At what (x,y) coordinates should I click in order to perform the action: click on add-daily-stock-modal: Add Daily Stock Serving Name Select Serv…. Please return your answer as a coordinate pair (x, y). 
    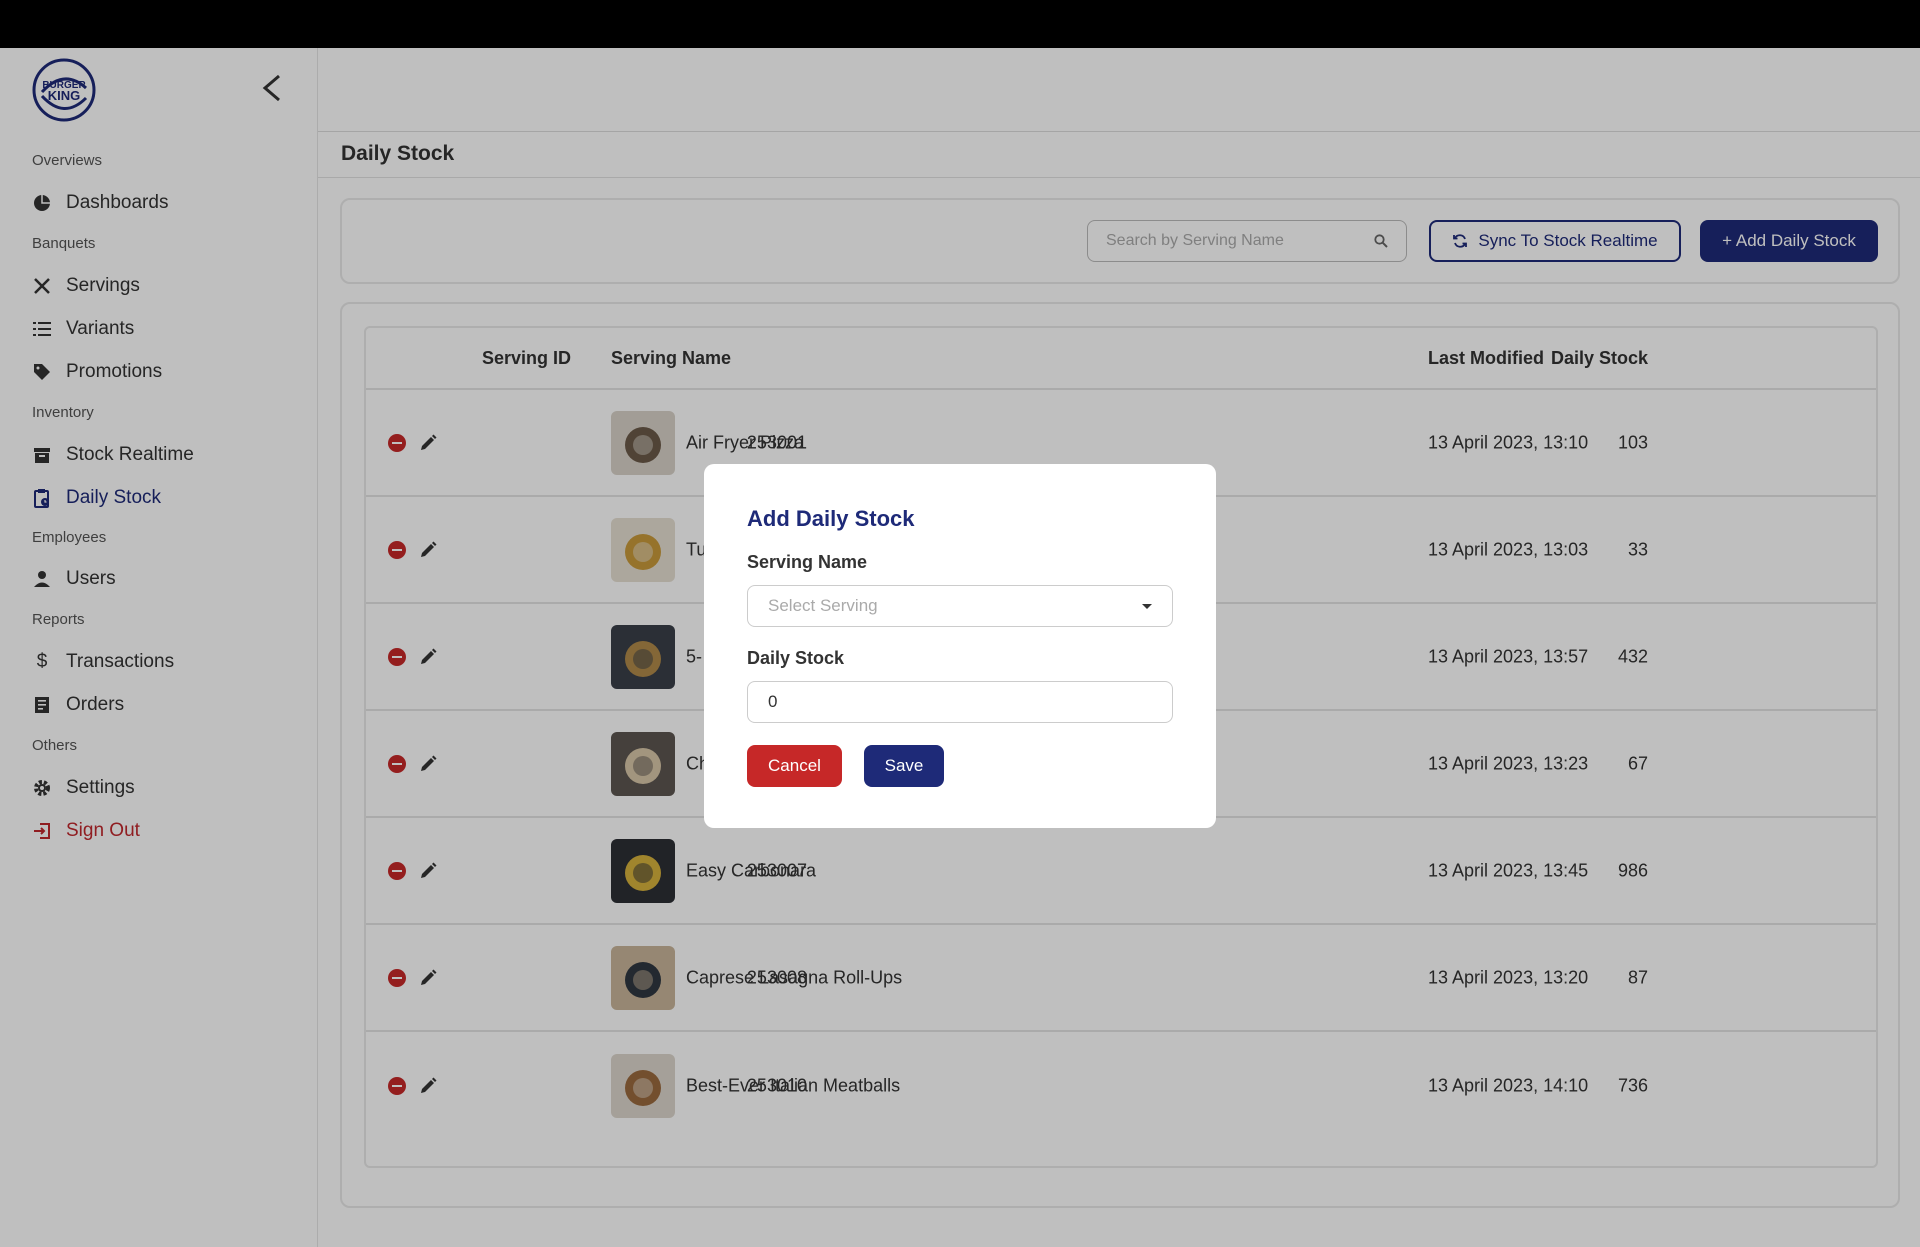
    Looking at the image, I should click on (960, 646).